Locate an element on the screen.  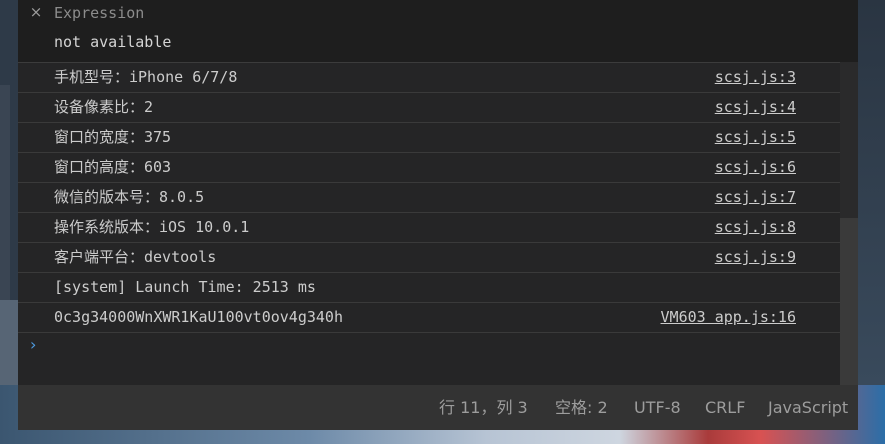
log-row: 设备像素比：2 scsj.js:4 is located at coordinates (438, 108).